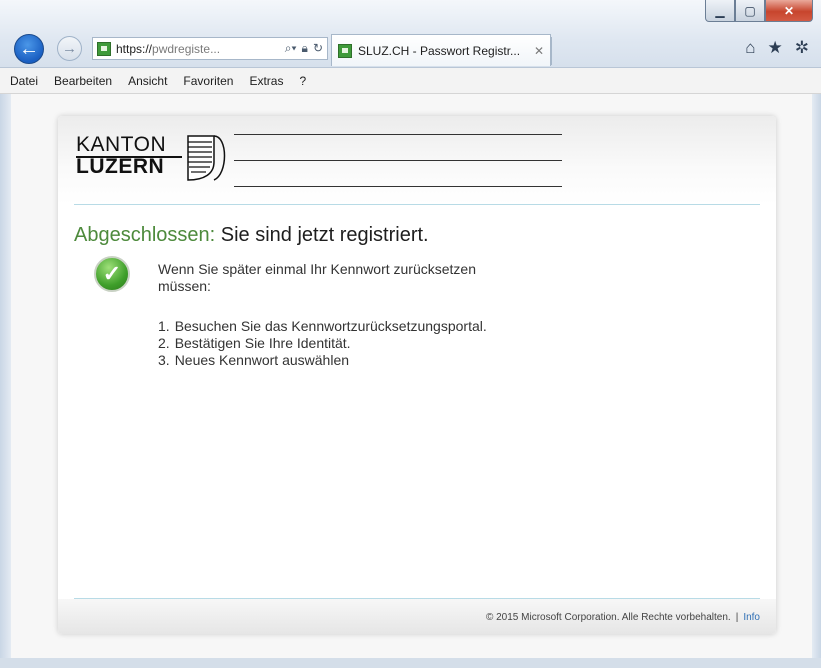 The image size is (821, 668). I want to click on close-window-button: ✕, so click(789, 11).